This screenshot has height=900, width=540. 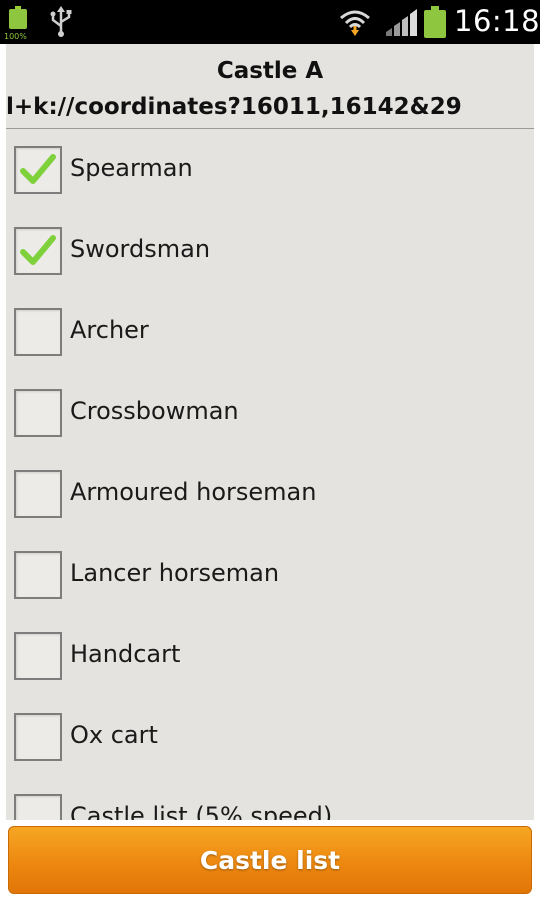 I want to click on unit-item-lancer-horseman: Lancer horseman, so click(x=270, y=579).